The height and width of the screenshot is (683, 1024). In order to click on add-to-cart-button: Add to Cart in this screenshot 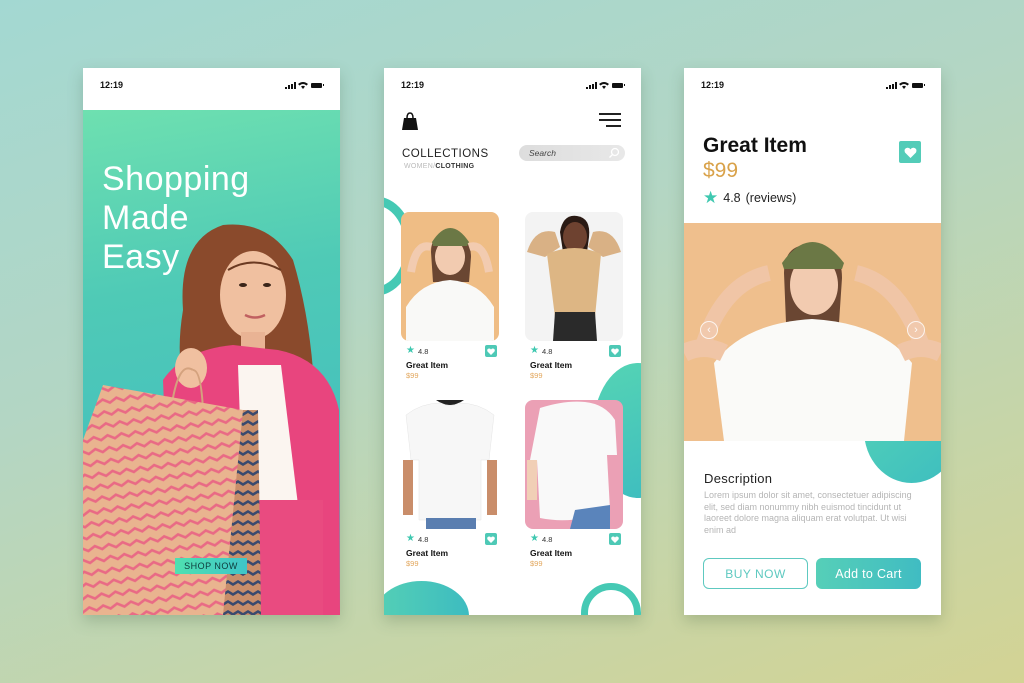, I will do `click(868, 573)`.